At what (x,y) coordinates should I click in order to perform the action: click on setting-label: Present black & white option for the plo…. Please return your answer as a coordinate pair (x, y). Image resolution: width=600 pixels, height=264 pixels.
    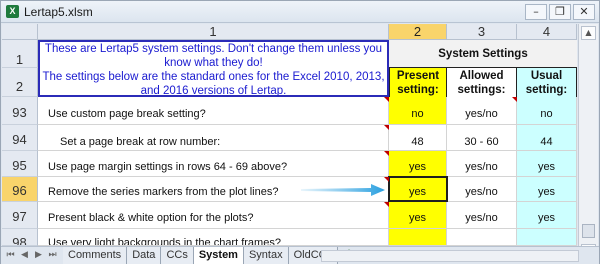
    Looking at the image, I should click on (213, 215).